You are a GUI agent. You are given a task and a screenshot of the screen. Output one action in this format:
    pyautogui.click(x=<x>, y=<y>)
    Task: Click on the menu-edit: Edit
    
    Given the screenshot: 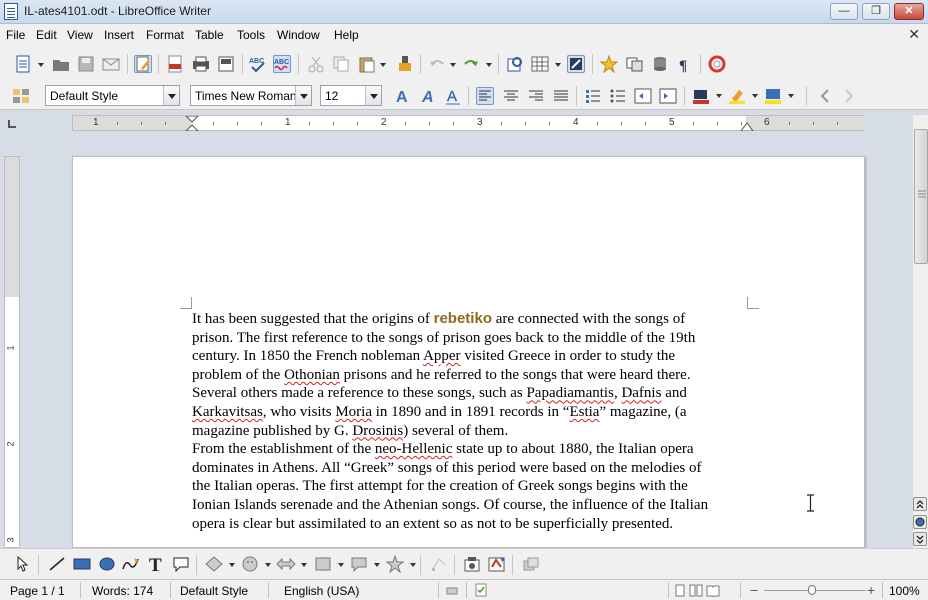 What is the action you would take?
    pyautogui.click(x=46, y=35)
    